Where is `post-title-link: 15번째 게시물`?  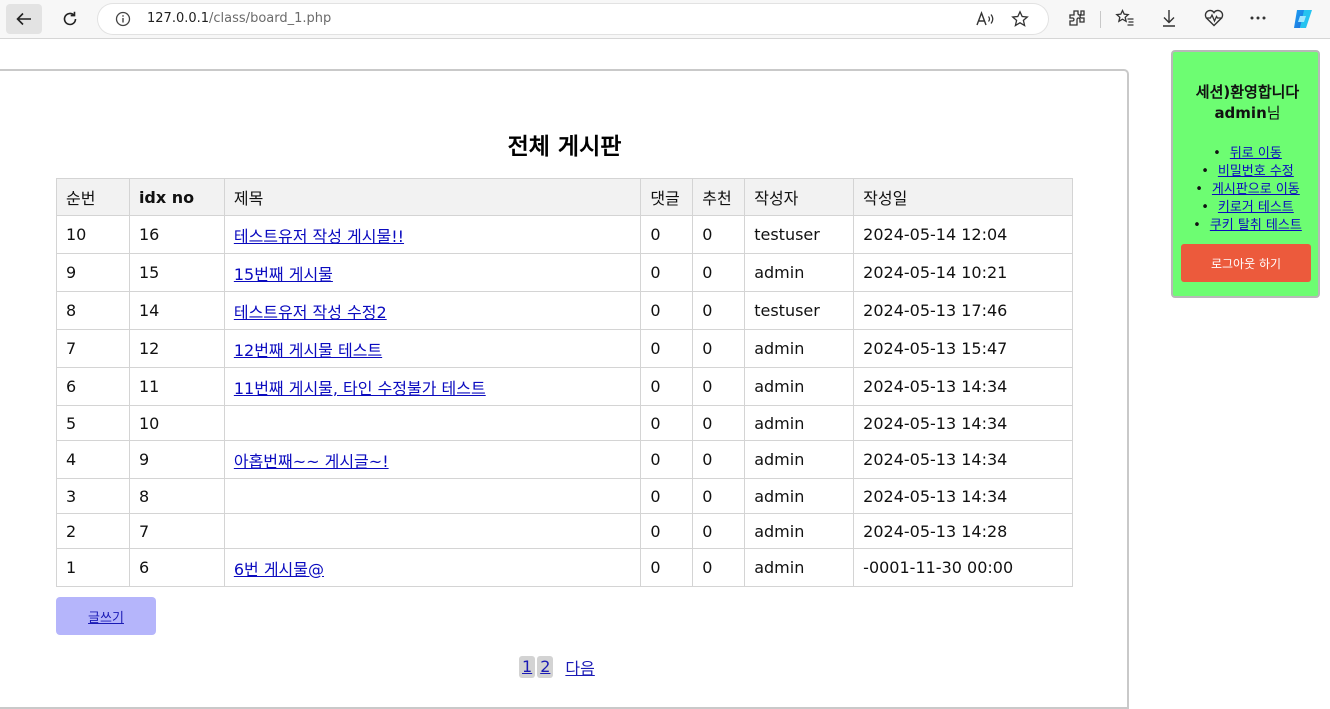 post-title-link: 15번째 게시물 is located at coordinates (283, 274).